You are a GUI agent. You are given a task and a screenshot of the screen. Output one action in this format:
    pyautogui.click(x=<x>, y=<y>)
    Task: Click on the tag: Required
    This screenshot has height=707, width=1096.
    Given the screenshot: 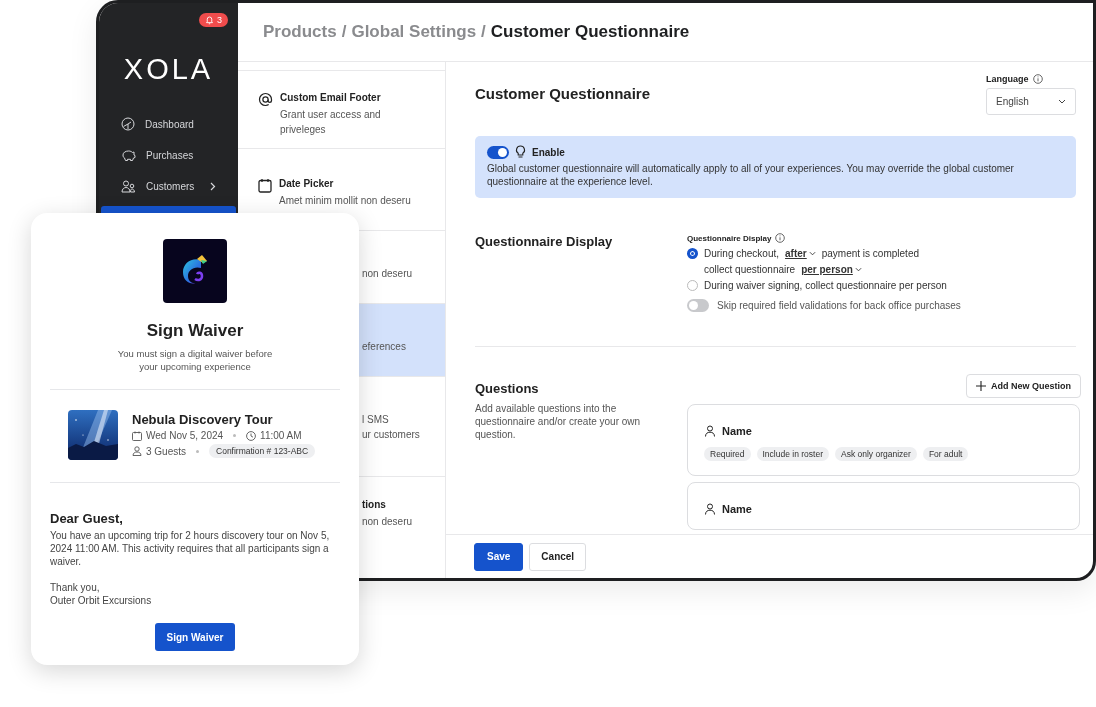 What is the action you would take?
    pyautogui.click(x=727, y=454)
    